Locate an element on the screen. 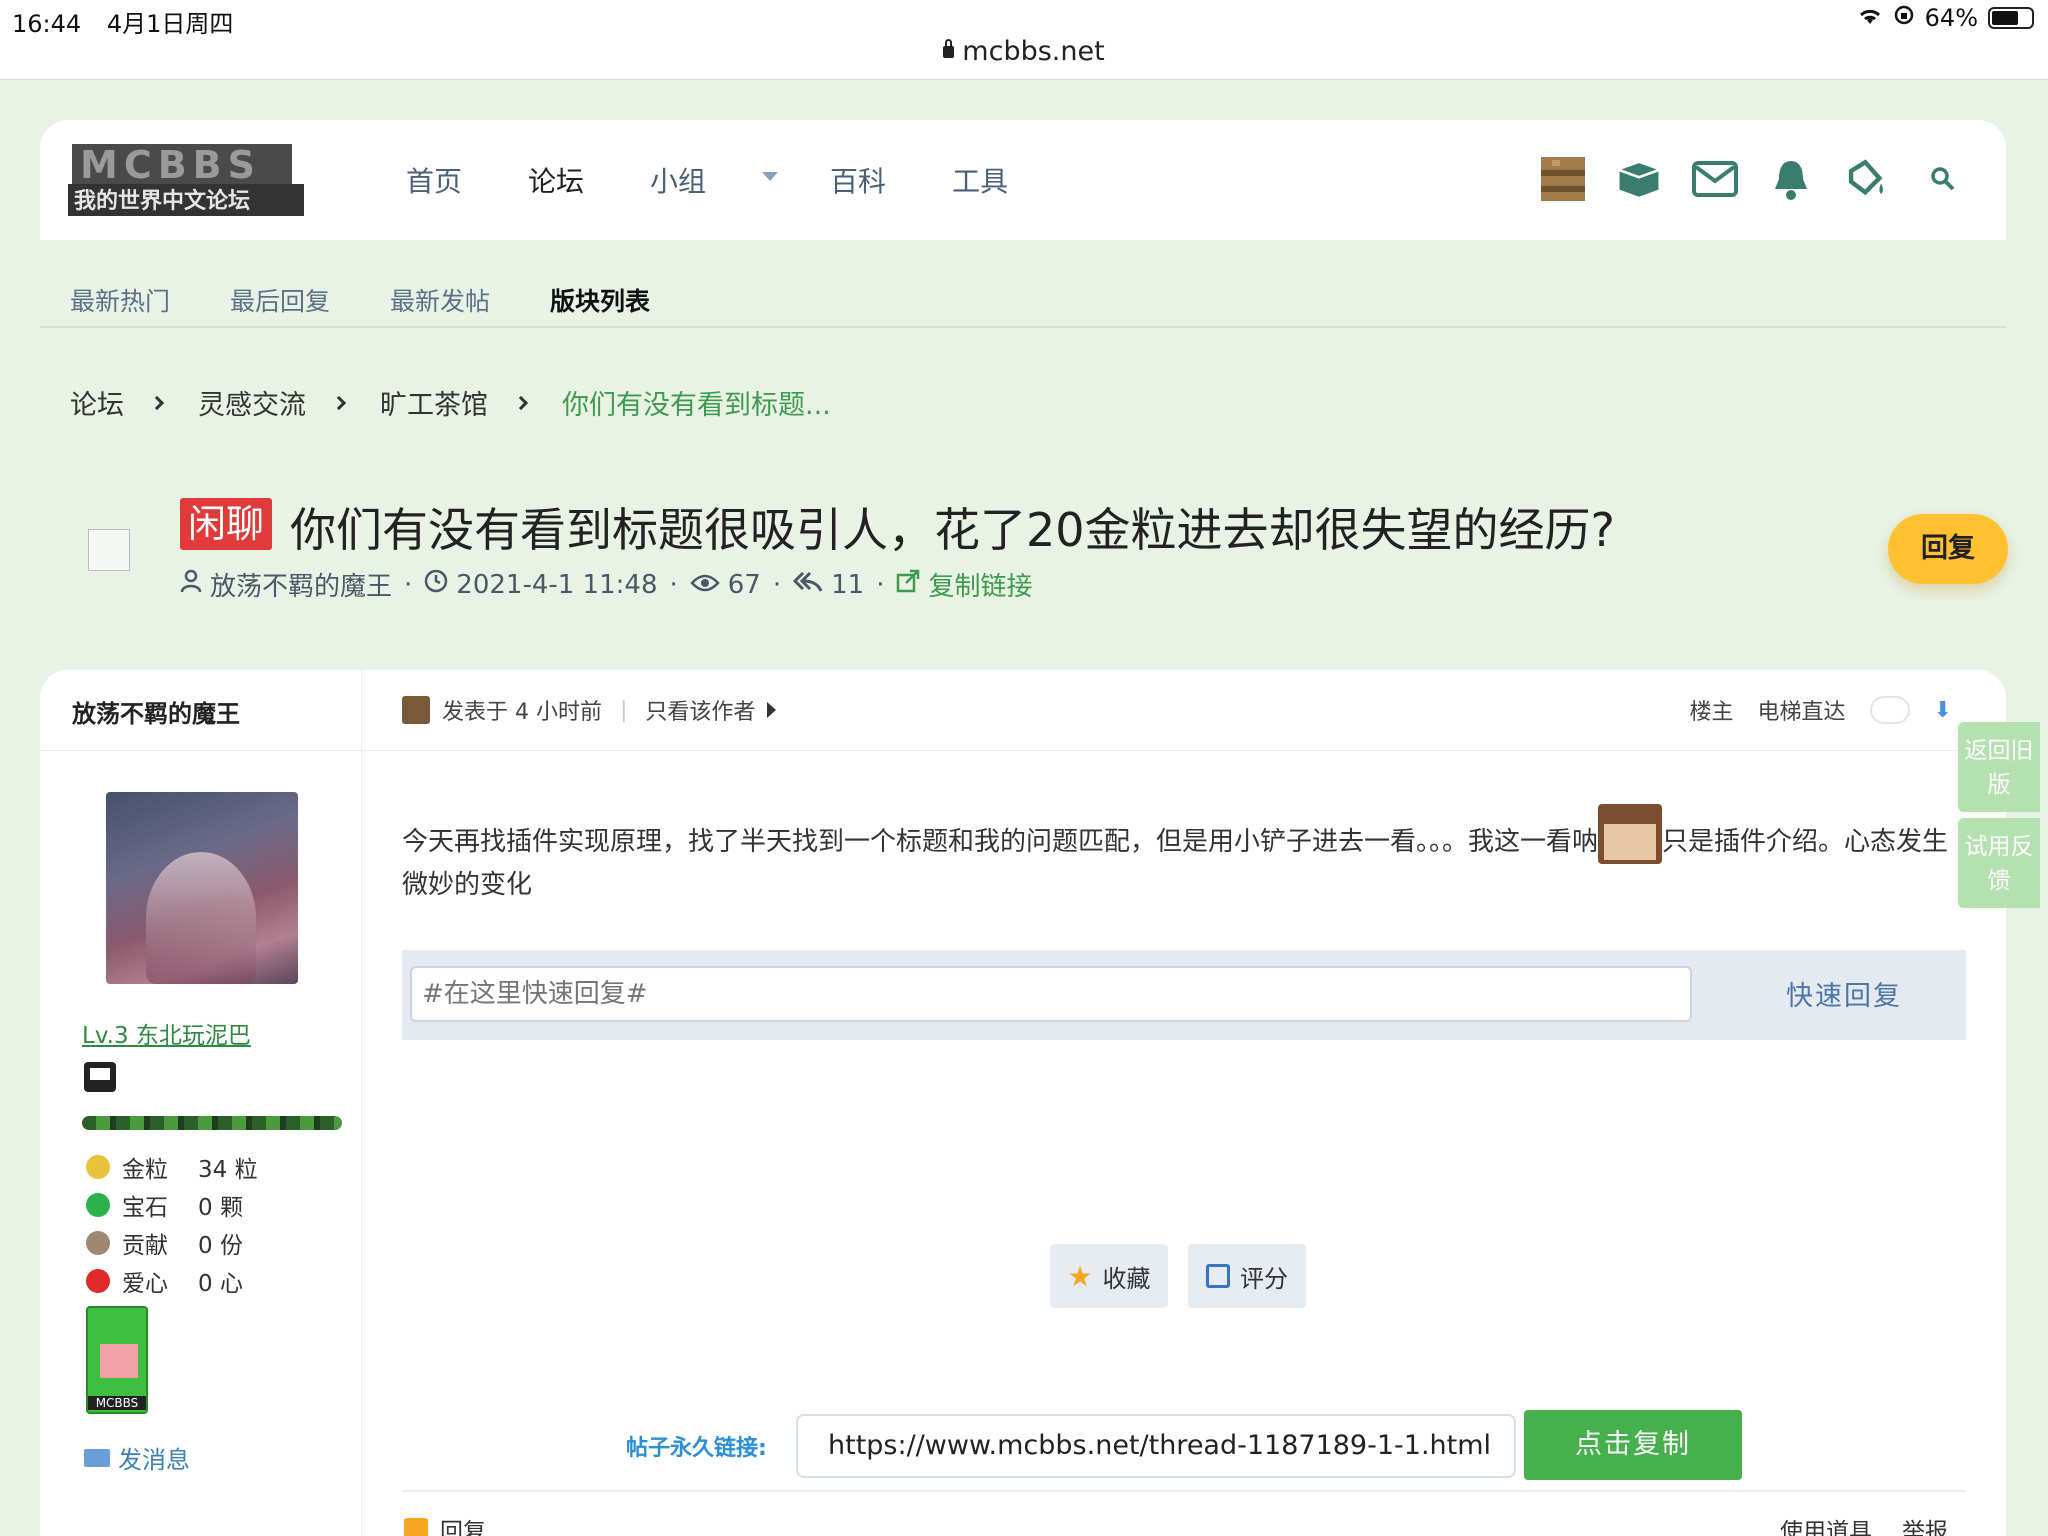  battery-percent: 64% is located at coordinates (1951, 18).